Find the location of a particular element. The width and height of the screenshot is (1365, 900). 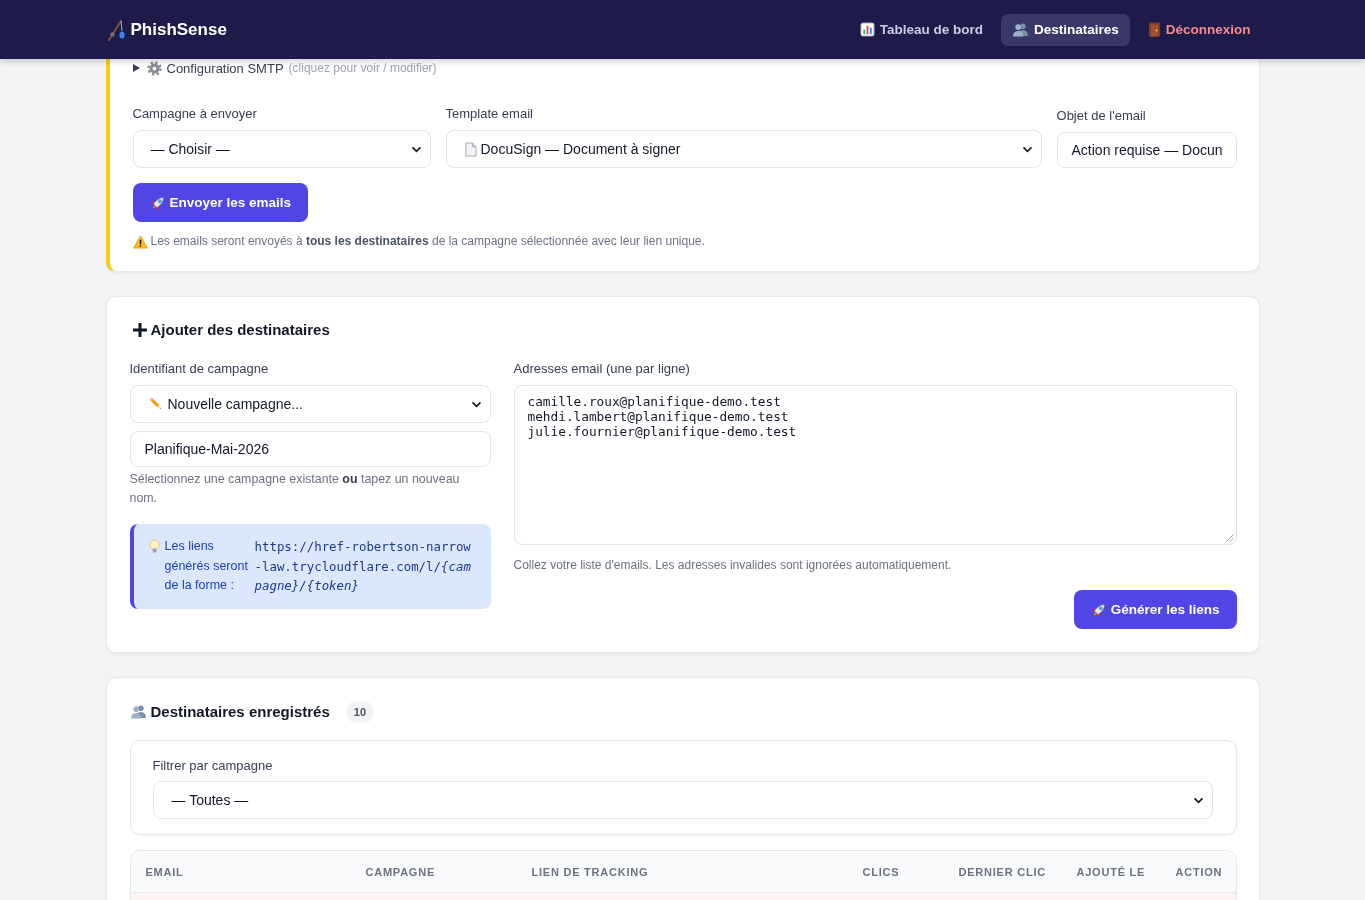

select-field: DocuSign — Document à signer is located at coordinates (743, 149).